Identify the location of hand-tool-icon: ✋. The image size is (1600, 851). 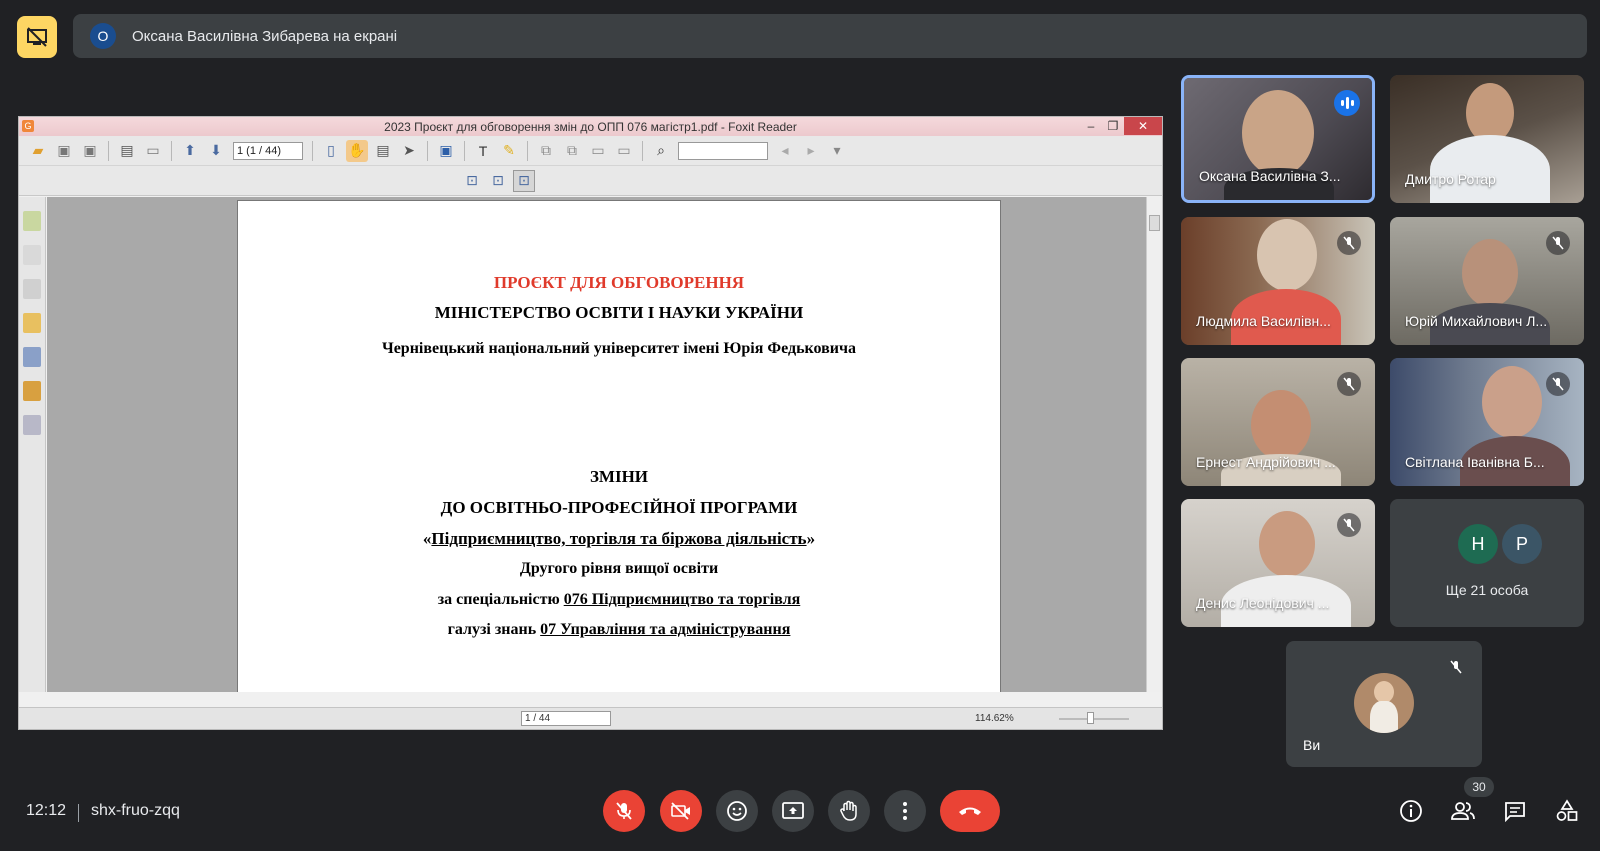
(357, 150).